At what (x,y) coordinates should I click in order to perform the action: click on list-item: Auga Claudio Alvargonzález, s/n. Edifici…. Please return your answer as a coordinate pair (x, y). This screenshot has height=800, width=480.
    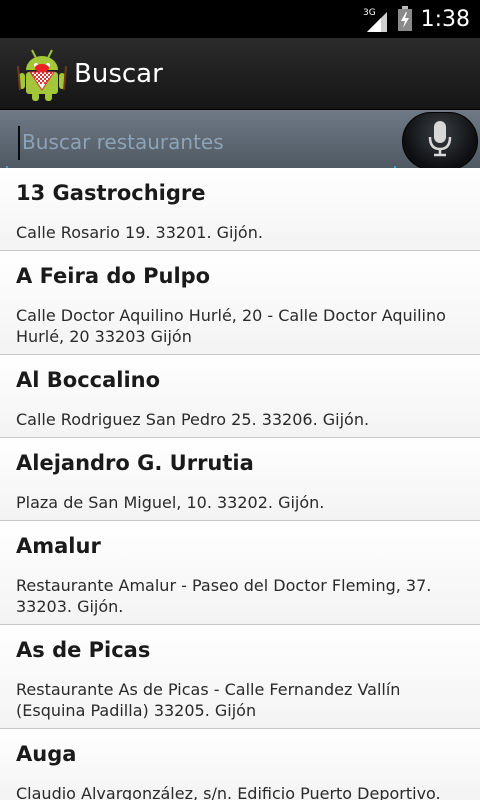
    Looking at the image, I should click on (240, 764).